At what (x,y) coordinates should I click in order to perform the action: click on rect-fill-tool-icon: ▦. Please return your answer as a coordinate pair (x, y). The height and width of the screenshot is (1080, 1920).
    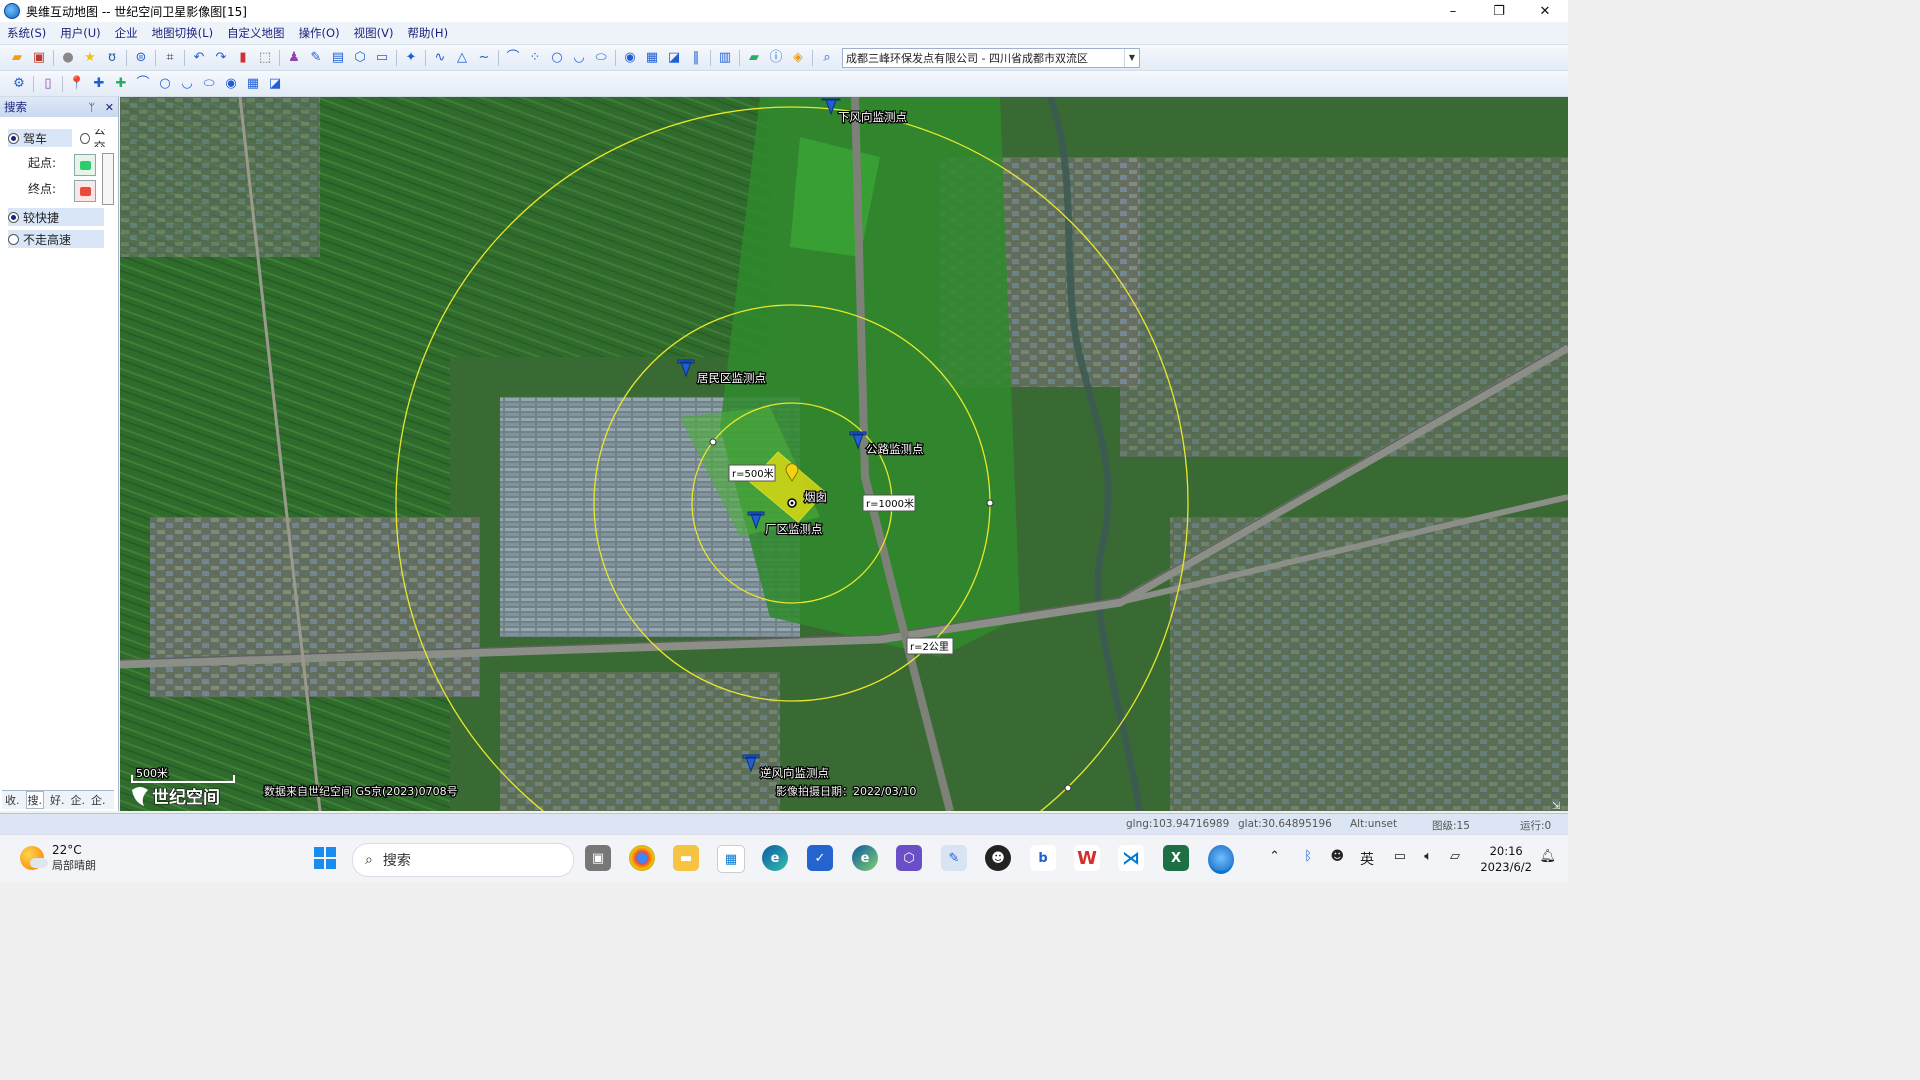
    Looking at the image, I should click on (253, 84).